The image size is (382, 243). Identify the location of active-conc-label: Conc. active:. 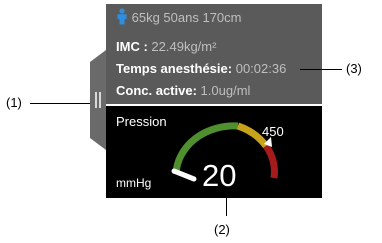
(156, 90).